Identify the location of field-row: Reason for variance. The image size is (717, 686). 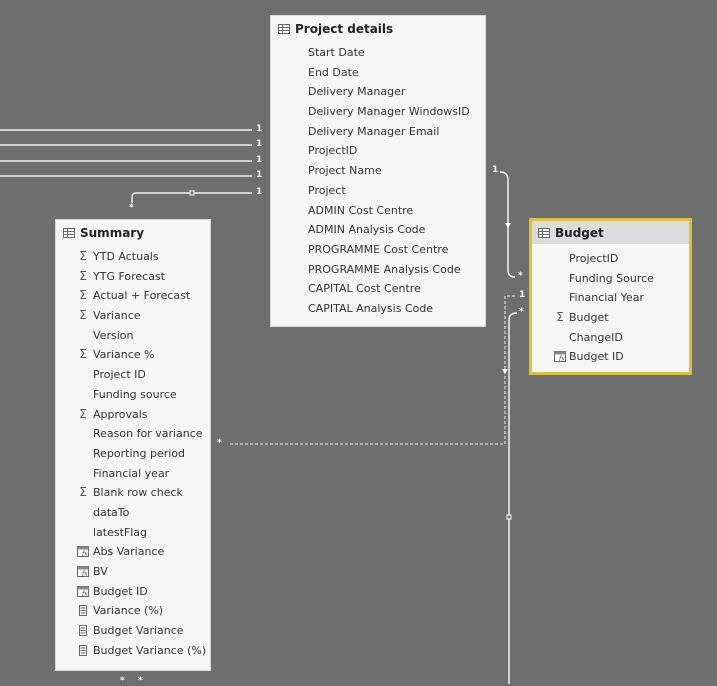
(133, 434).